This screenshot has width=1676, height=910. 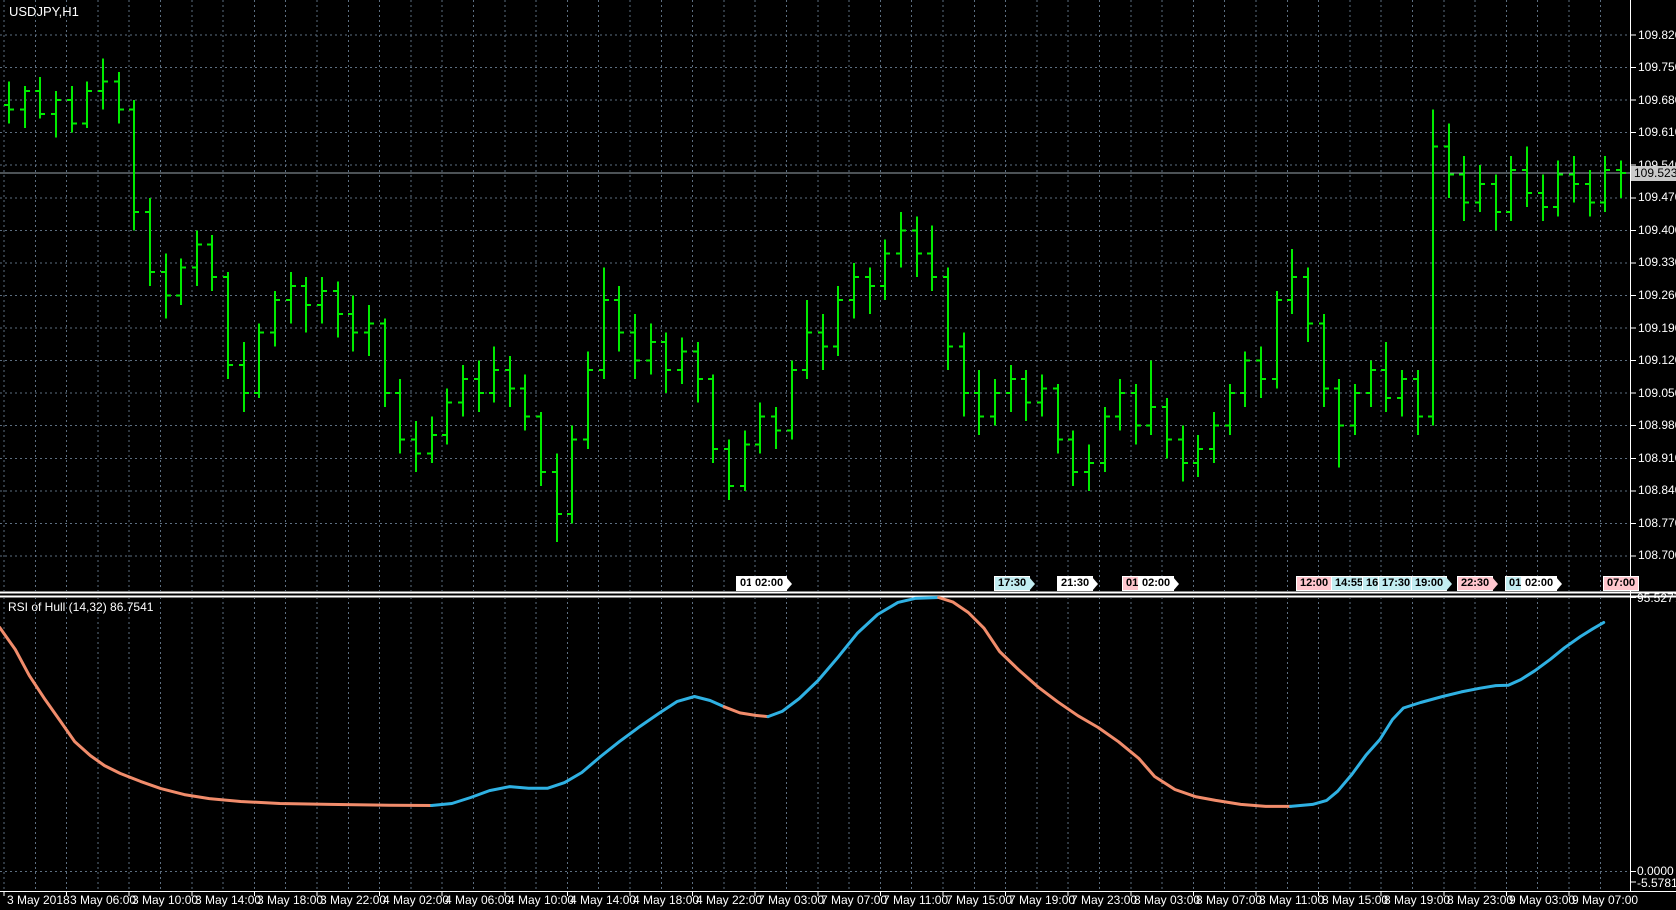 What do you see at coordinates (416, 900) in the screenshot?
I see `time-axis-label: 4 May 02:00` at bounding box center [416, 900].